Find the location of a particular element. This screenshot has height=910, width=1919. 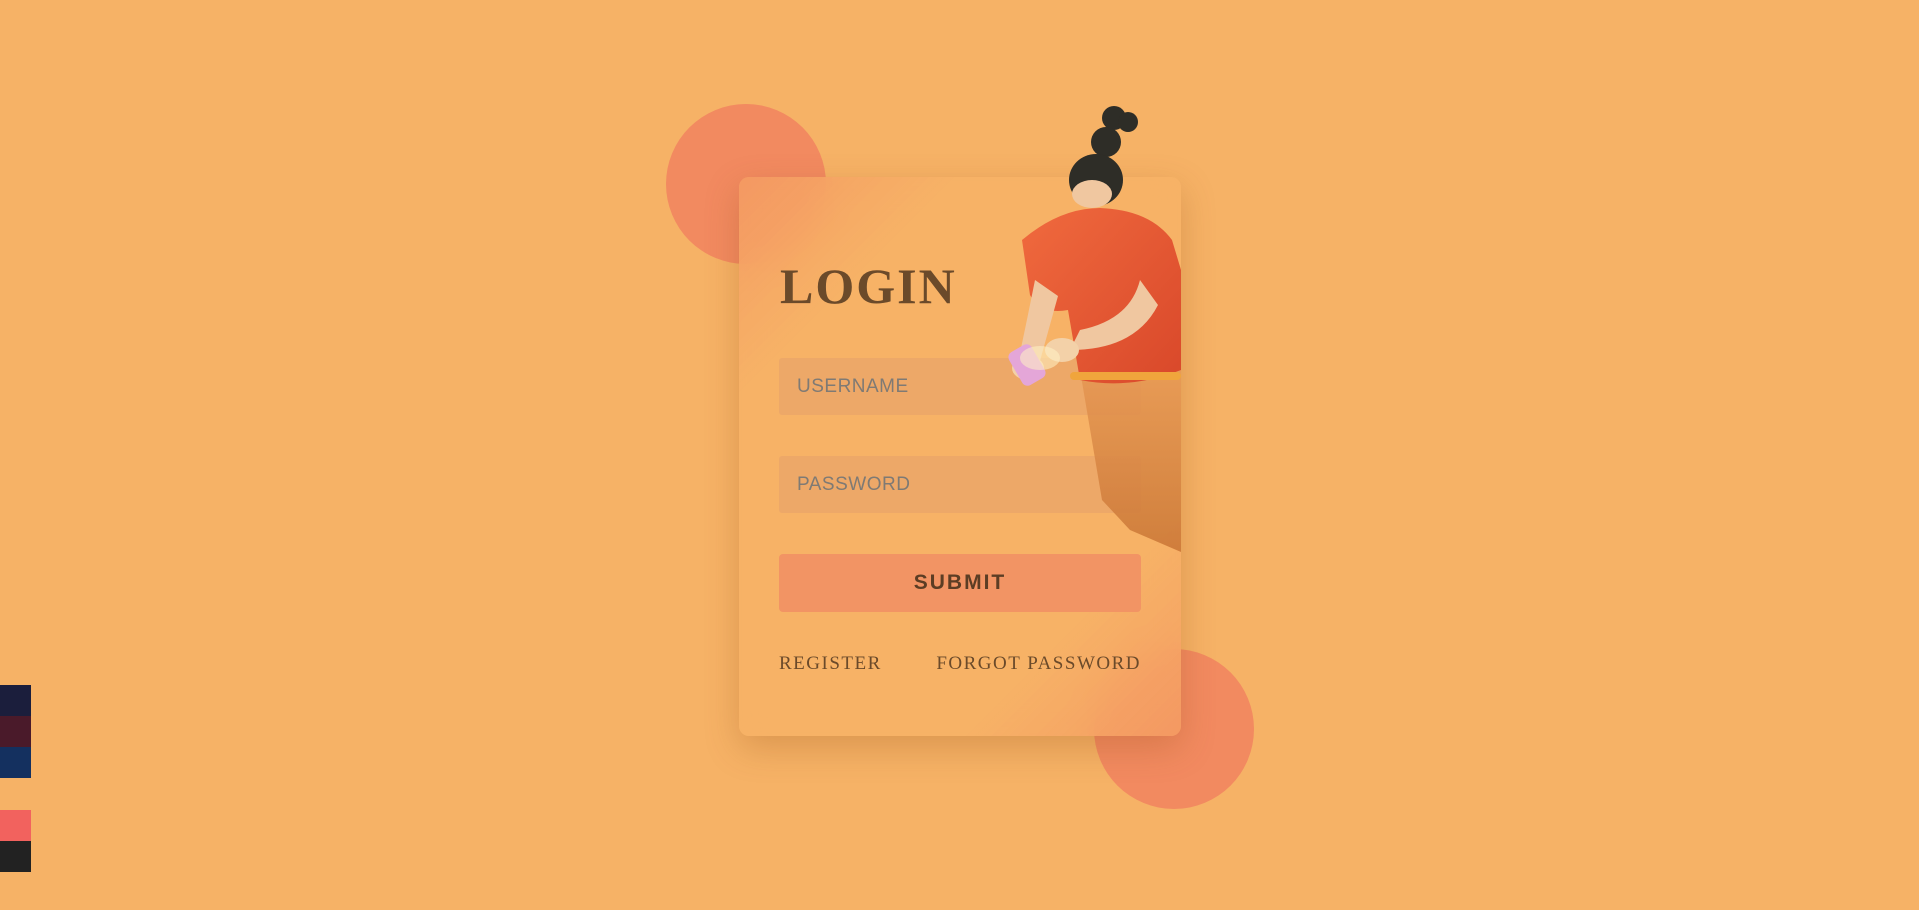

login-card: LOGIN SUBMIT REGISTER FORGOT PASSWORD is located at coordinates (960, 456).